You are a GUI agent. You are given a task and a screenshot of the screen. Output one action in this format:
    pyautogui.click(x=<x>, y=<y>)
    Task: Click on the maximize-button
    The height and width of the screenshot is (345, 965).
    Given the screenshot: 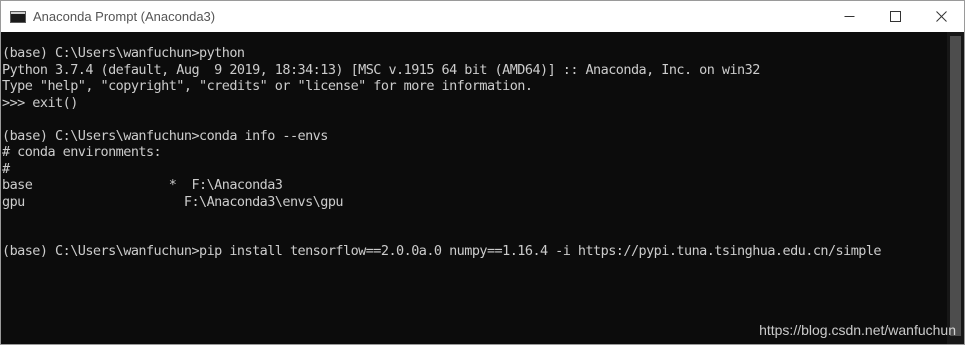 What is the action you would take?
    pyautogui.click(x=895, y=16)
    